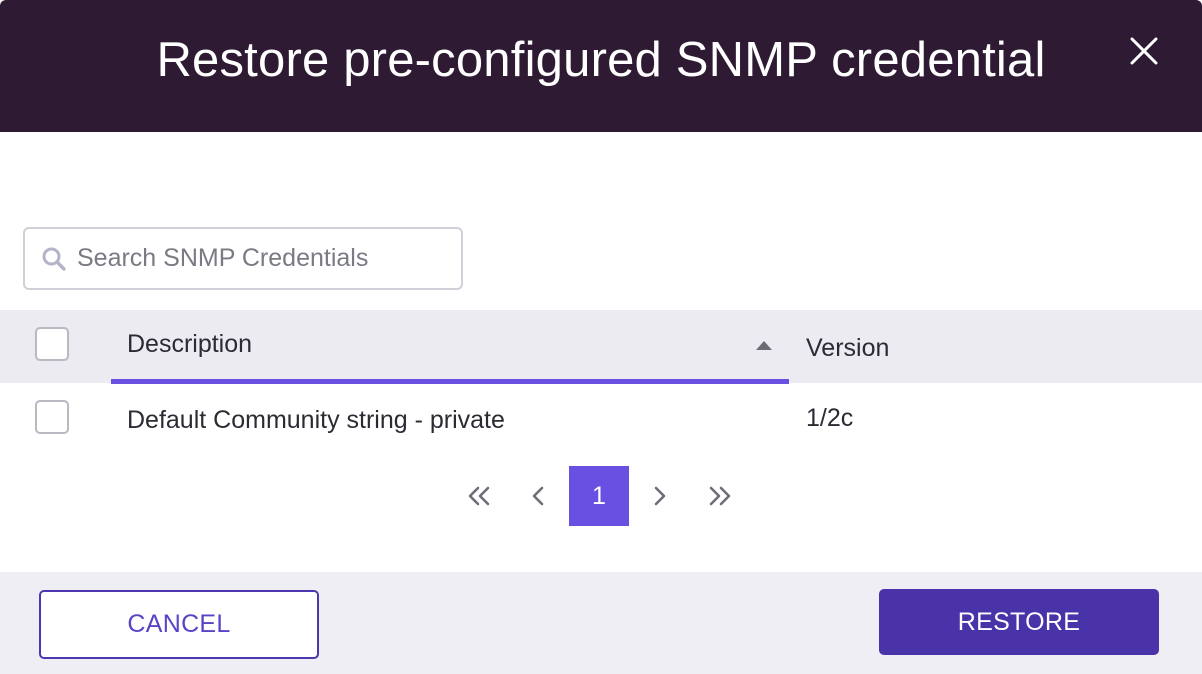 The width and height of the screenshot is (1202, 674). I want to click on pagination: 1, so click(601, 496).